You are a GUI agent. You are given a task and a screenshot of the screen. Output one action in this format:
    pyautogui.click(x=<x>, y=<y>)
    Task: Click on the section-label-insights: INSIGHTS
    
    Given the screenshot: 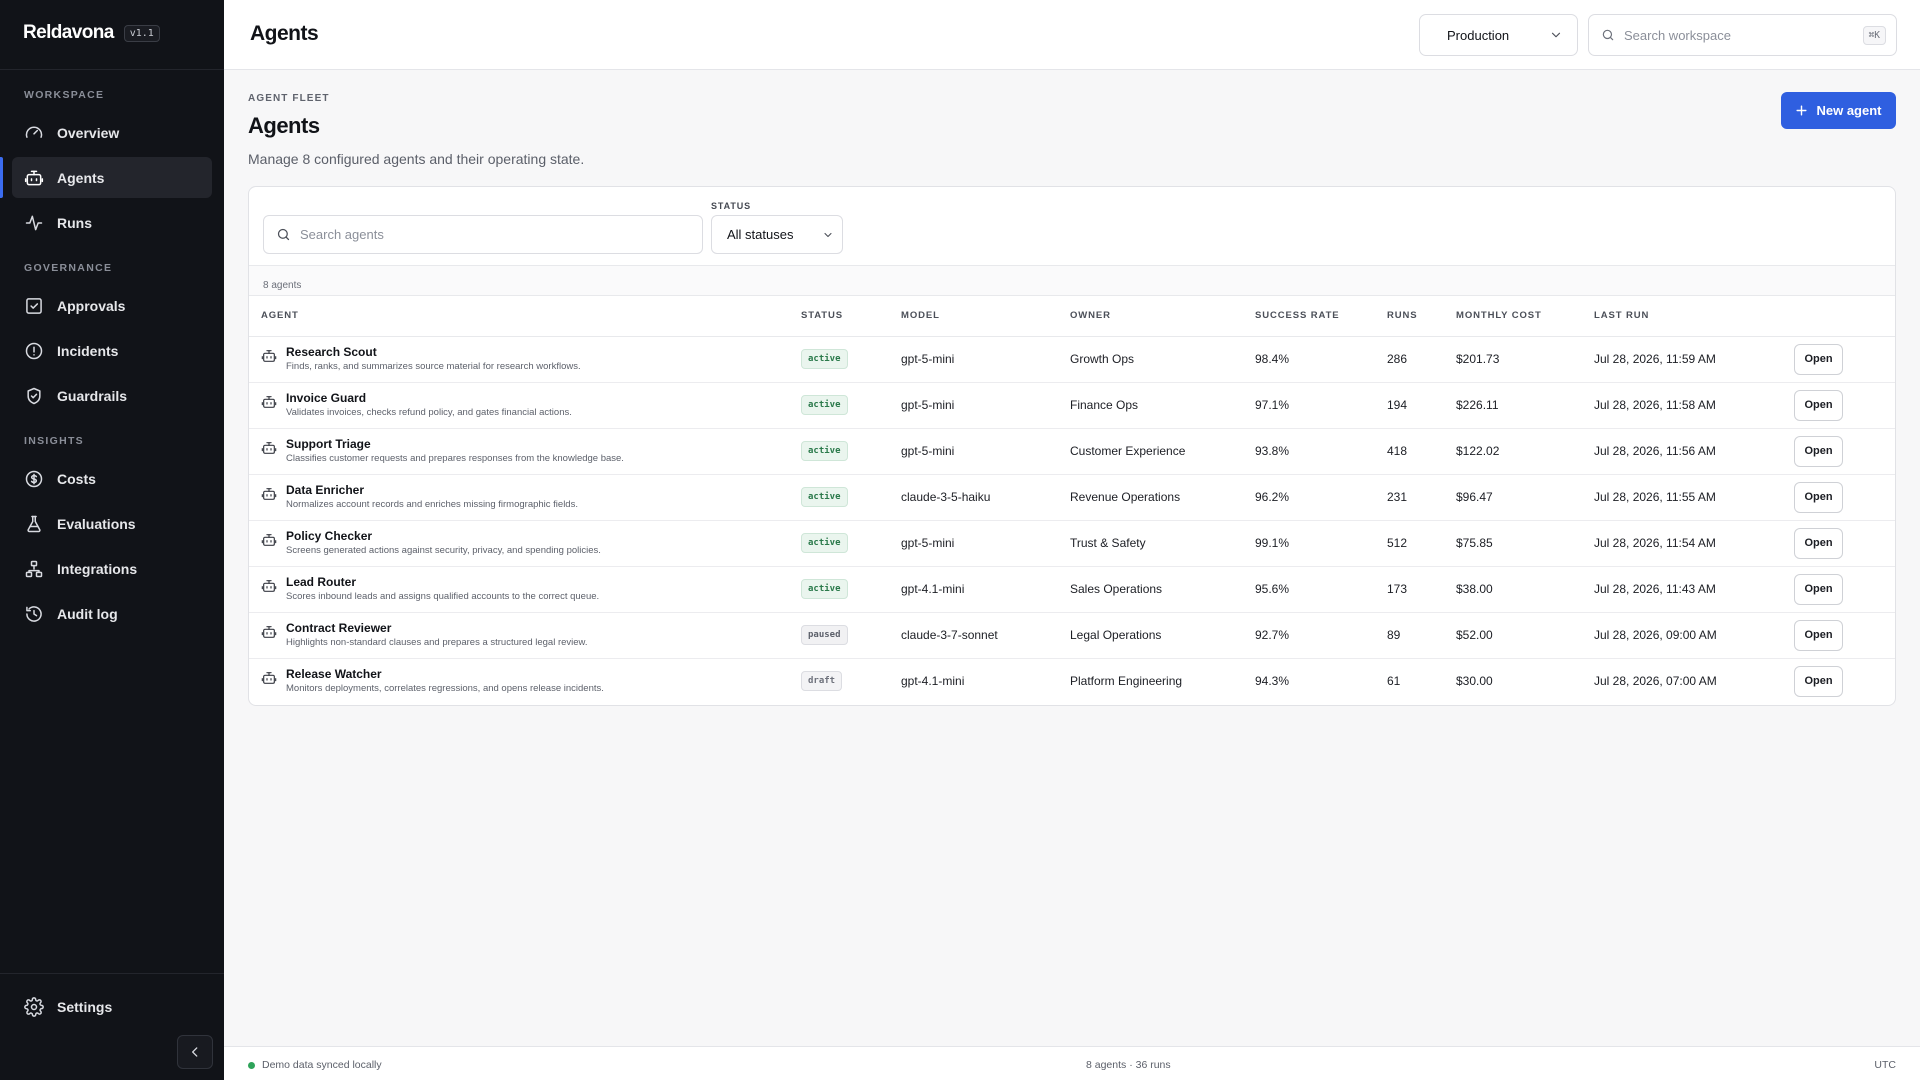 What is the action you would take?
    pyautogui.click(x=54, y=441)
    